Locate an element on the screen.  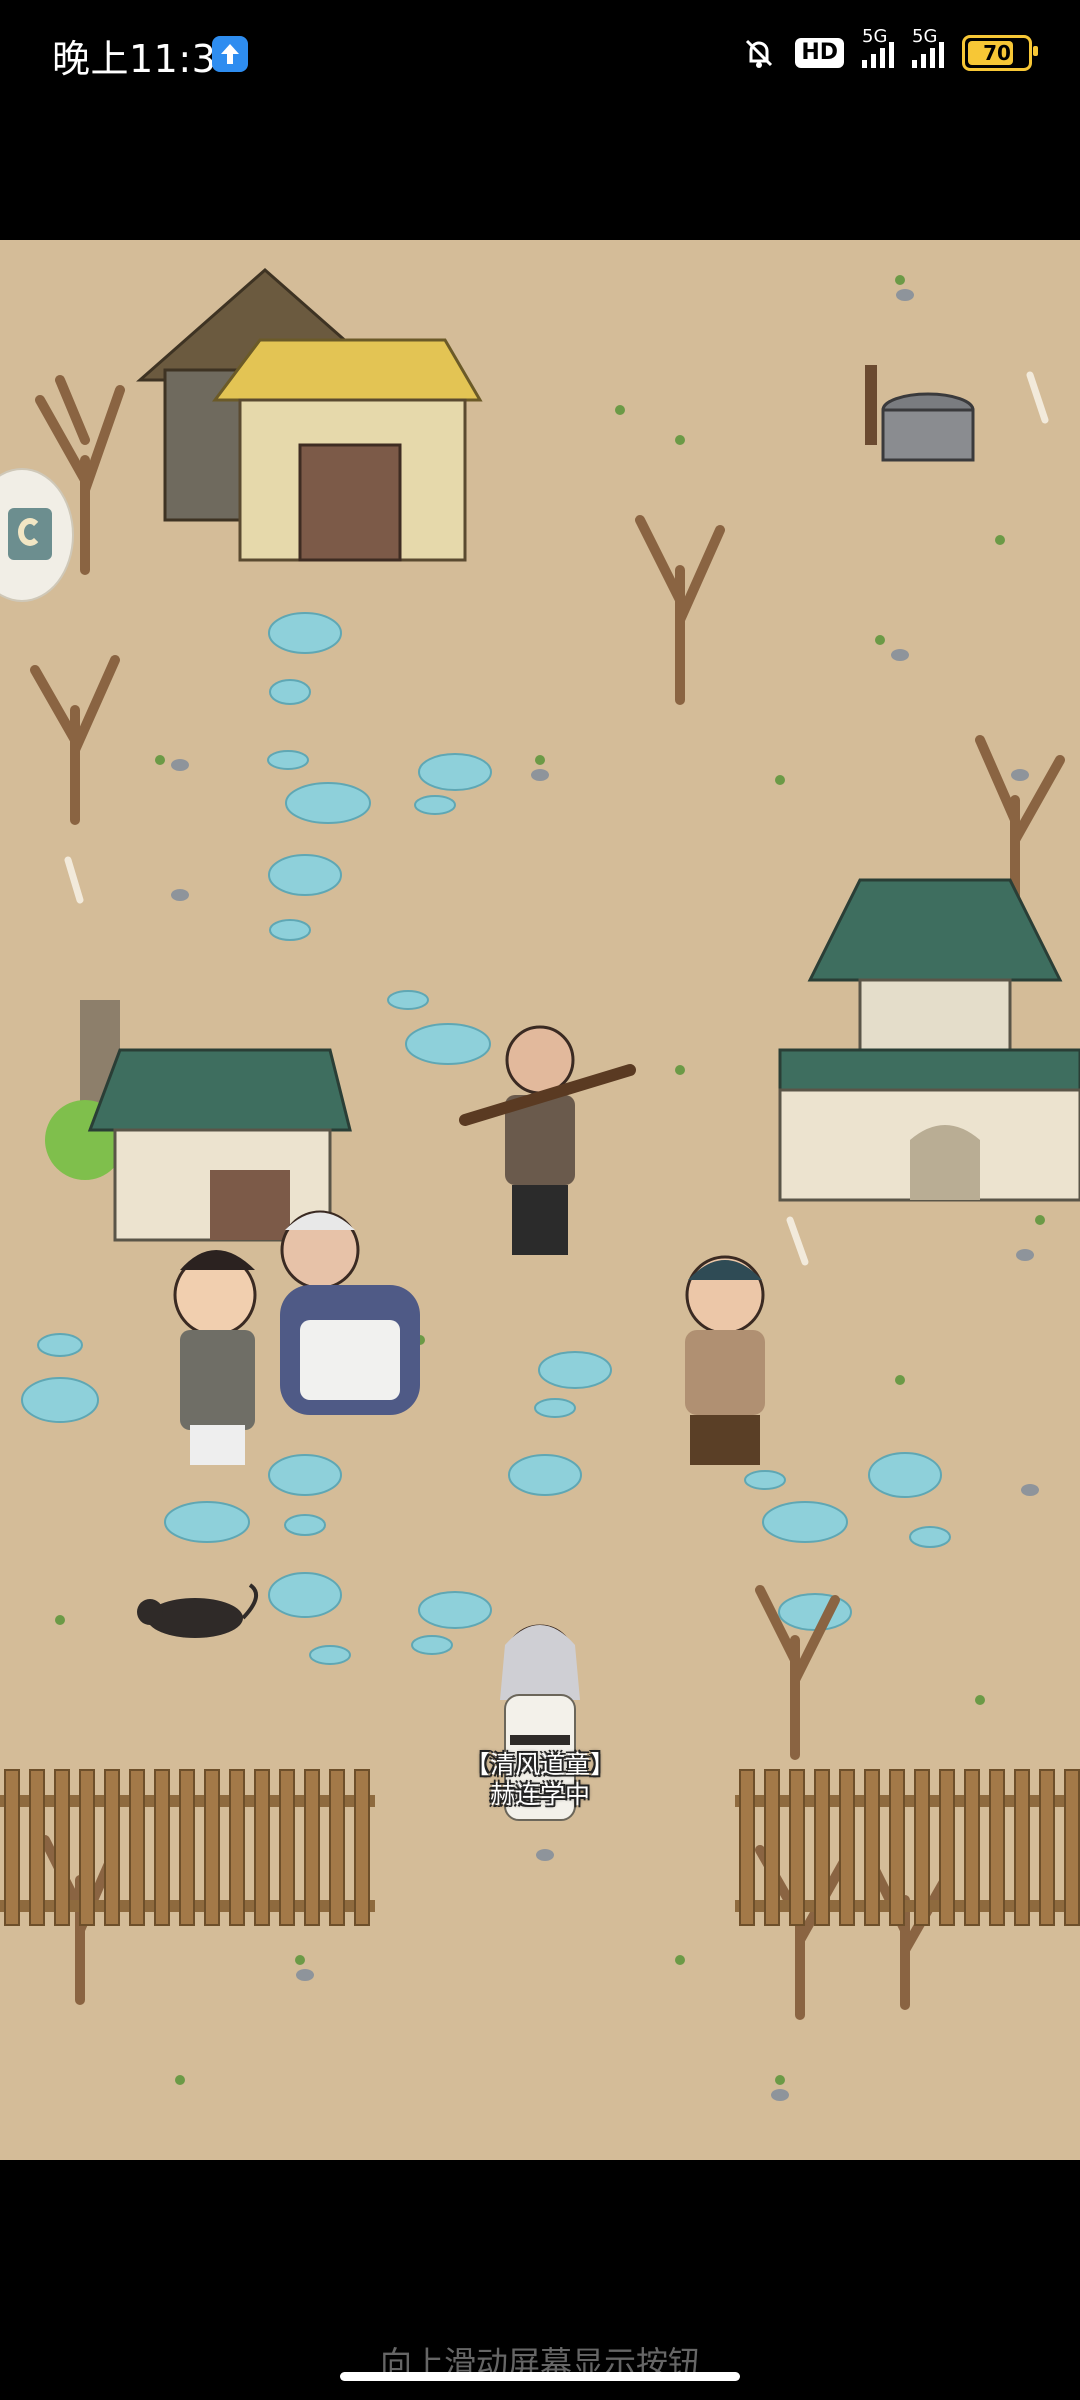
fence-left-posts is located at coordinates (187, 1847).